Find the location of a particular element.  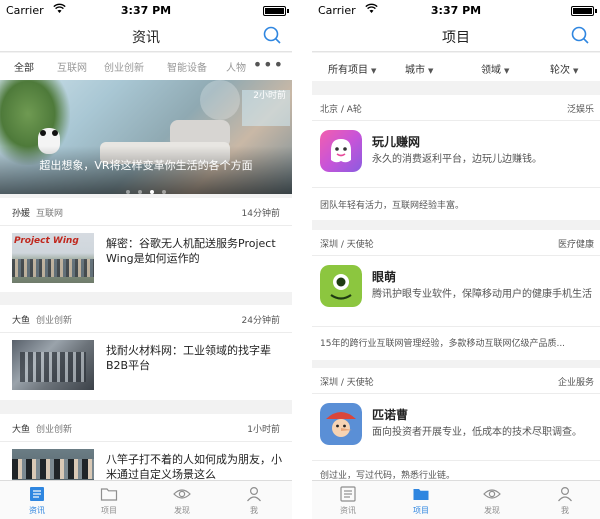

banner-caption: 超出想象，VR将这样变革你生活的各个方面 is located at coordinates (146, 165).